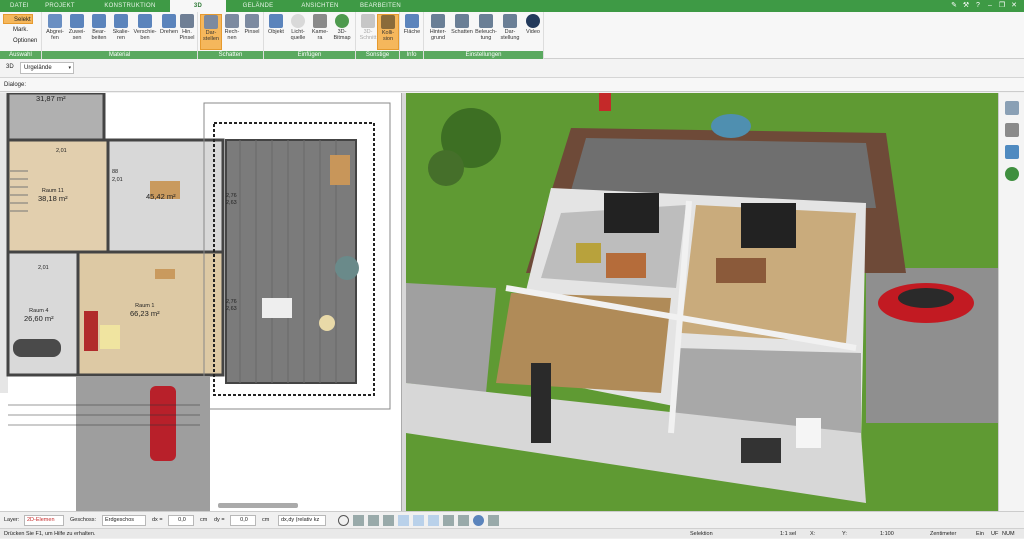 This screenshot has width=1024, height=539. Describe the element at coordinates (512, 85) in the screenshot. I see `dialoge-bar: Dialoge:` at that location.